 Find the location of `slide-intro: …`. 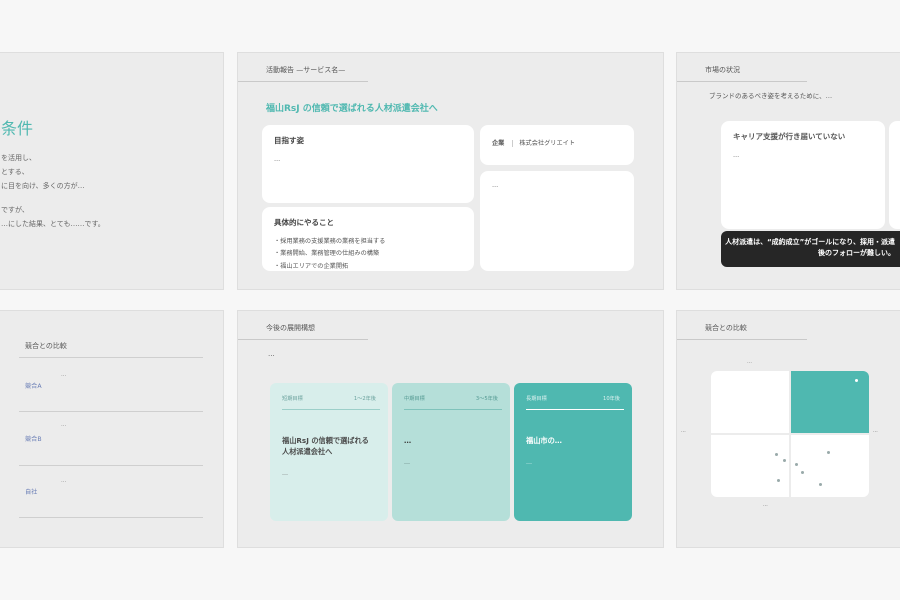

slide-intro: … is located at coordinates (271, 354).